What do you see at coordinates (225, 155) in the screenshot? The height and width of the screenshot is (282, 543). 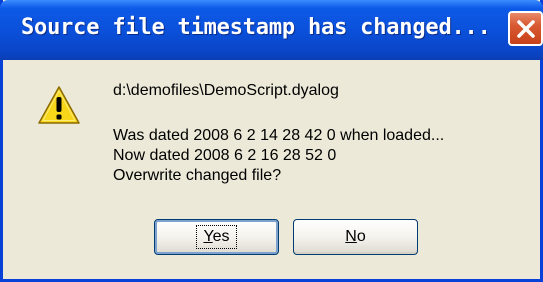 I see `message-line-now-dated: Now dated 2008 6 2 16 28 52 0` at bounding box center [225, 155].